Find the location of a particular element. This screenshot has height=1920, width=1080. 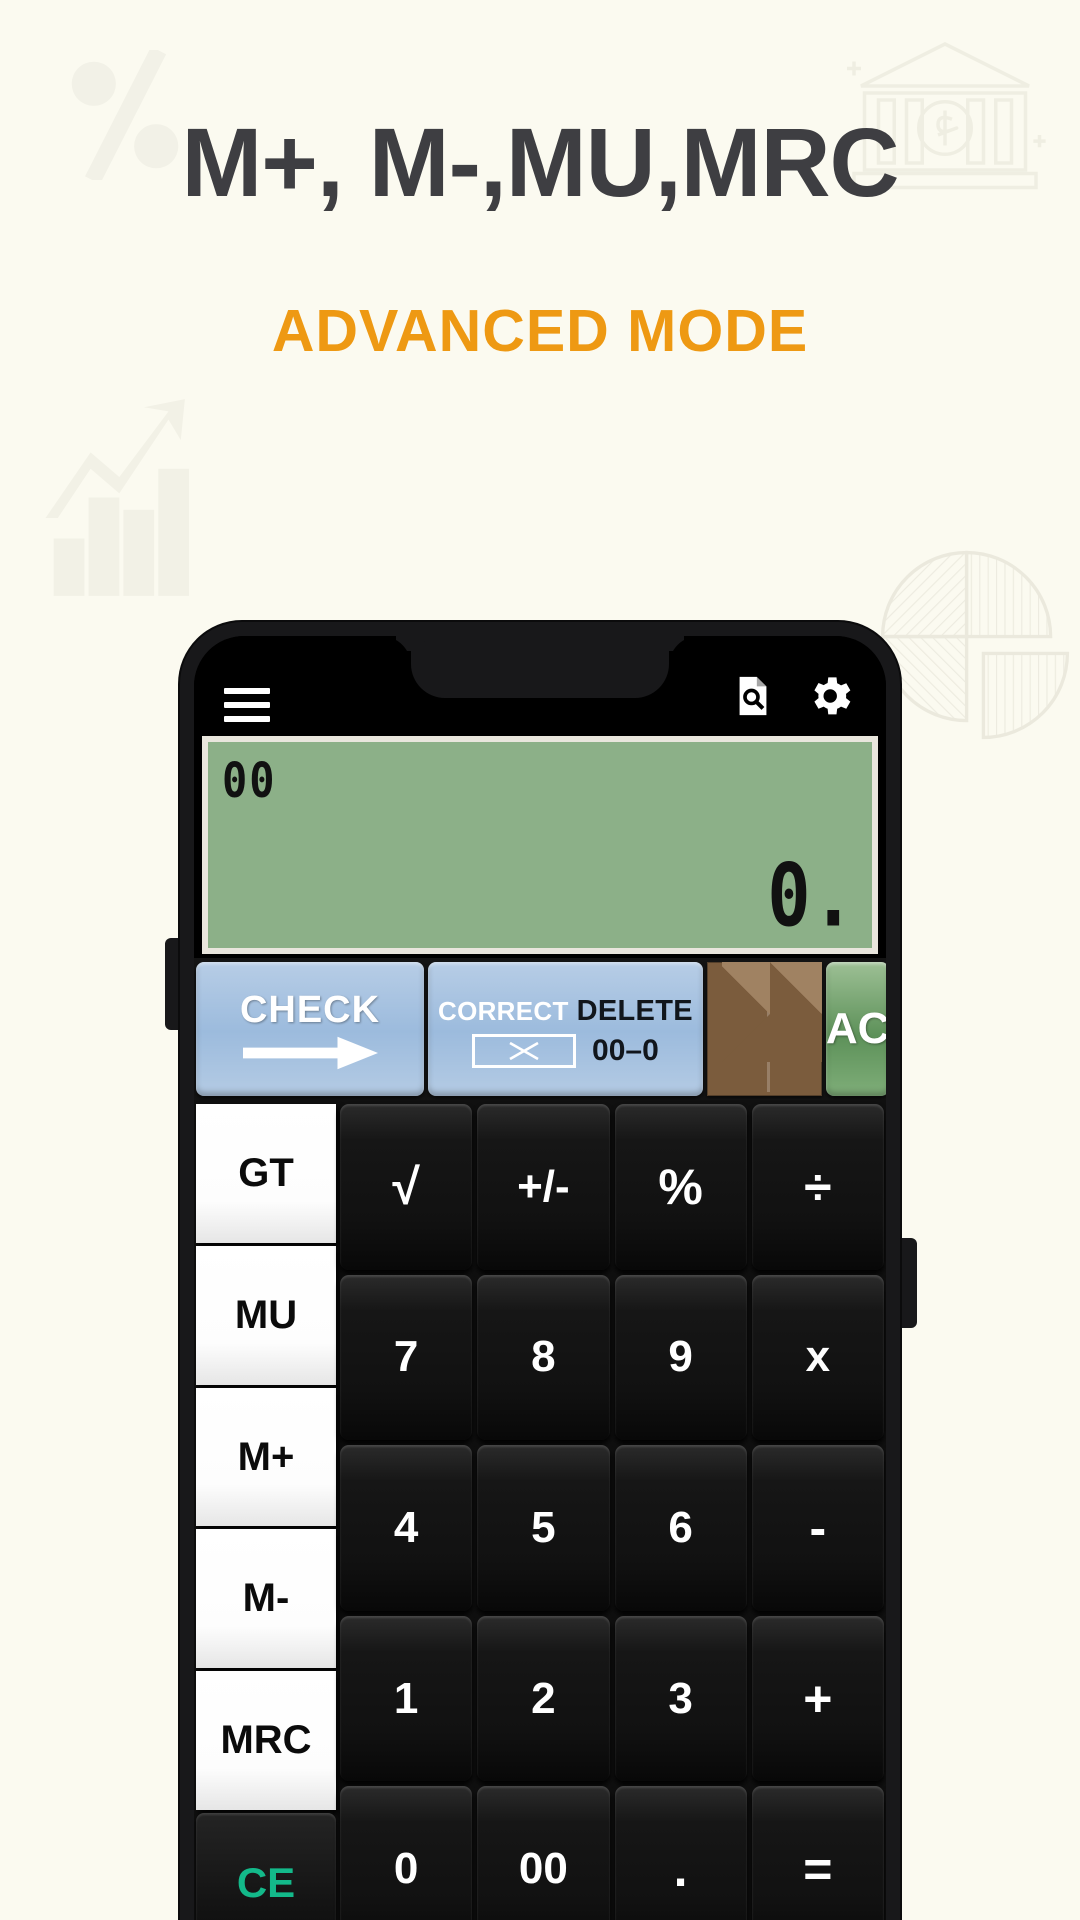

key-label: GT is located at coordinates (266, 1172).